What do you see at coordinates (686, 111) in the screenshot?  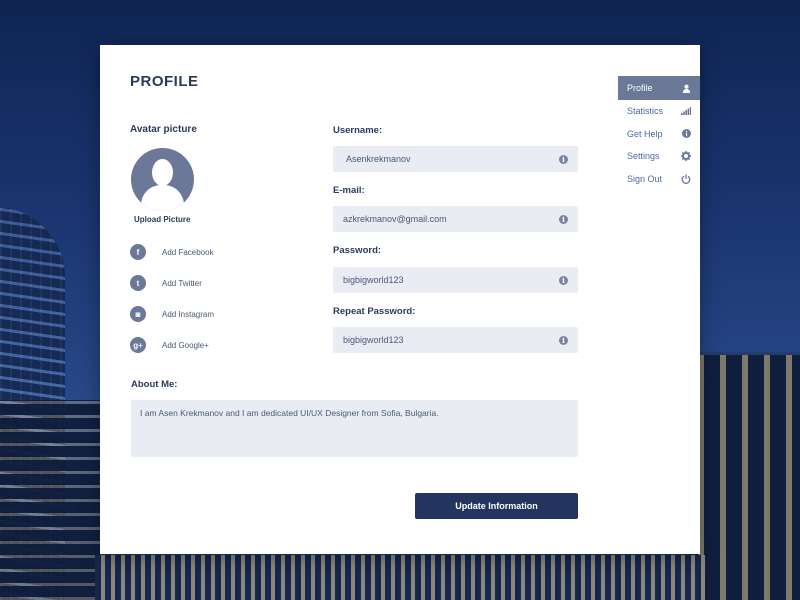 I see `bars-icon` at bounding box center [686, 111].